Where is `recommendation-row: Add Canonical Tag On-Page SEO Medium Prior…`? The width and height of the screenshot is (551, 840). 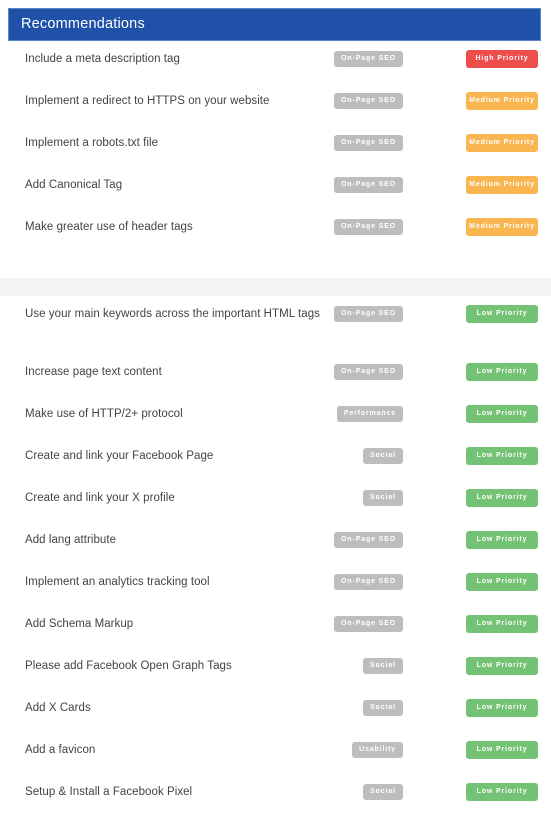
recommendation-row: Add Canonical Tag On-Page SEO Medium Prior… is located at coordinates (275, 188).